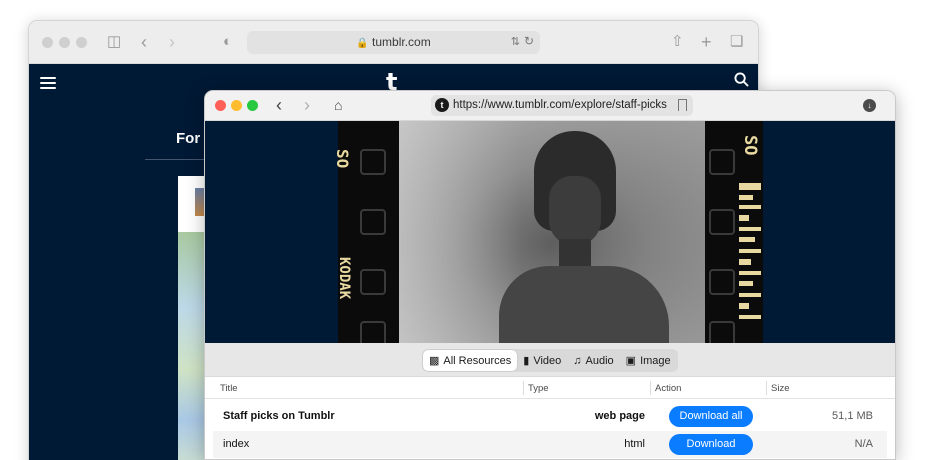 This screenshot has width=940, height=460. I want to click on tab-image: ▣ Image, so click(648, 360).